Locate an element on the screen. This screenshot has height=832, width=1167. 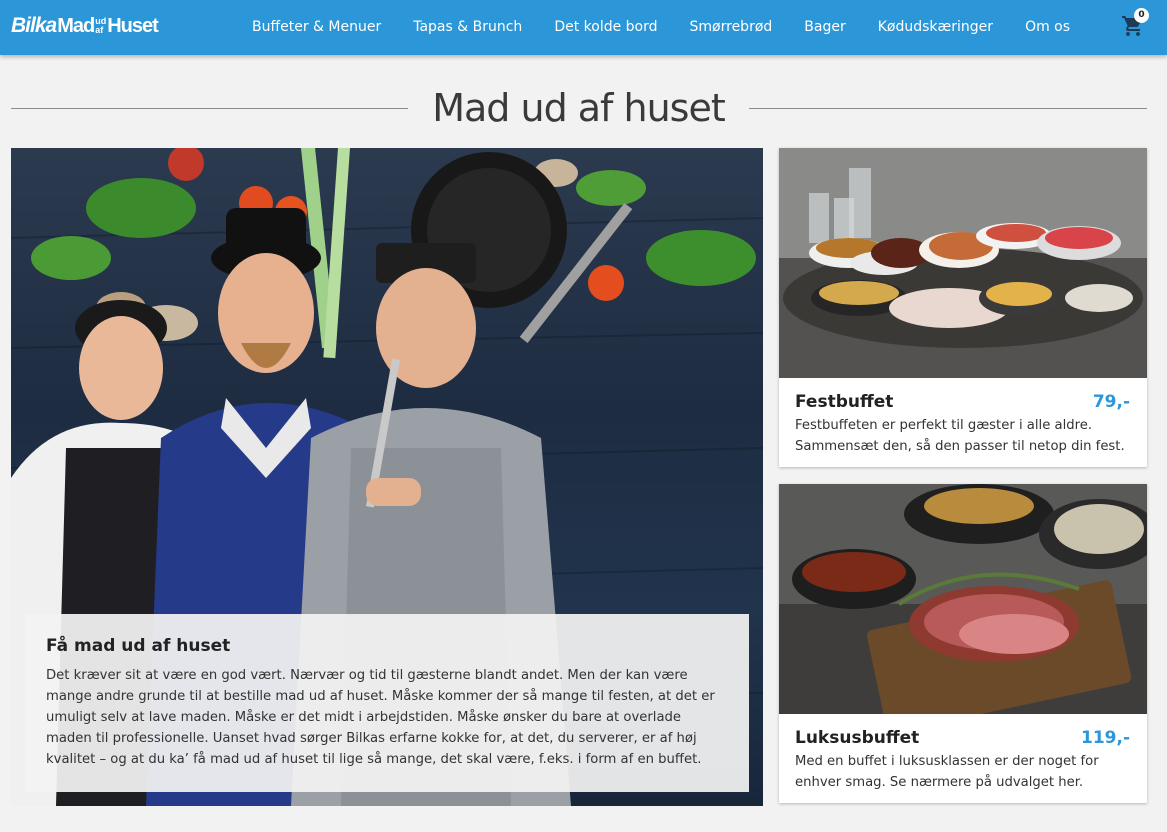
nav-buffeter-menuer: Buffeter & Menuer is located at coordinates (316, 27).